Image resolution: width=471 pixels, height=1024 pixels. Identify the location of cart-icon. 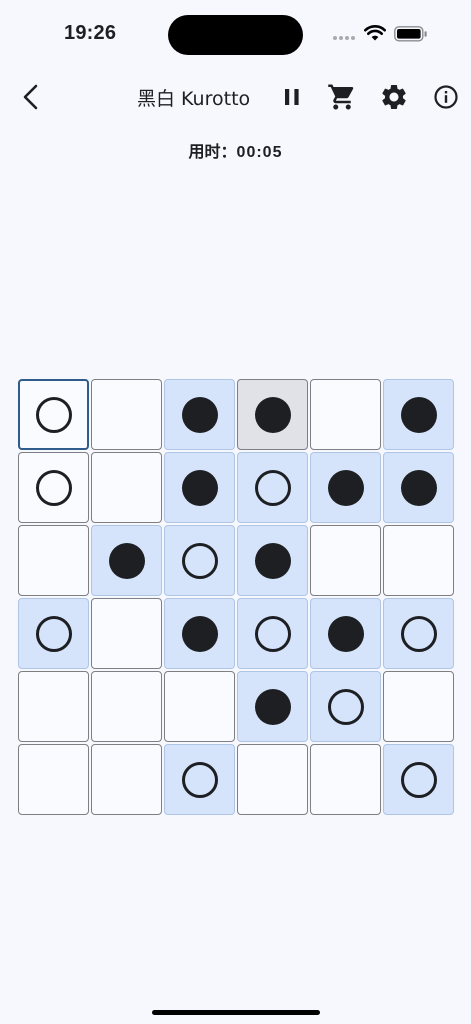
(341, 97).